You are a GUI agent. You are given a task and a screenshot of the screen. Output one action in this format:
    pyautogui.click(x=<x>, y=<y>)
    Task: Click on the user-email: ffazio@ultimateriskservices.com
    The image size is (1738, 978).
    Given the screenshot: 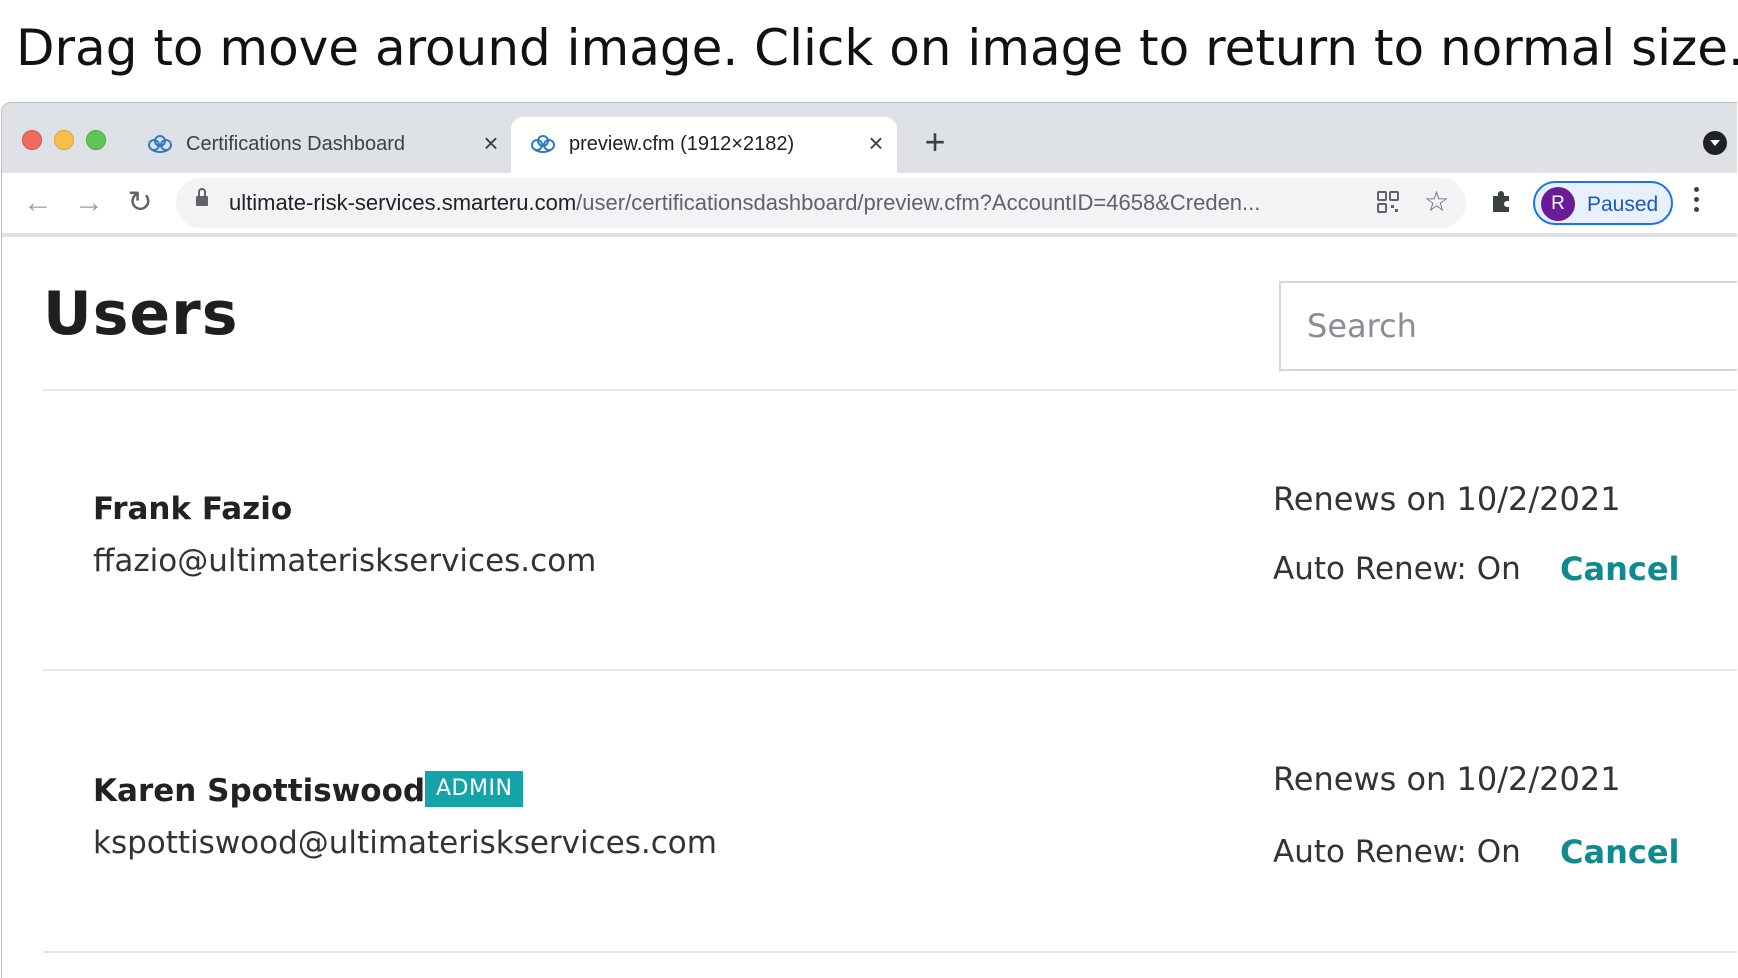 What is the action you would take?
    pyautogui.click(x=345, y=561)
    